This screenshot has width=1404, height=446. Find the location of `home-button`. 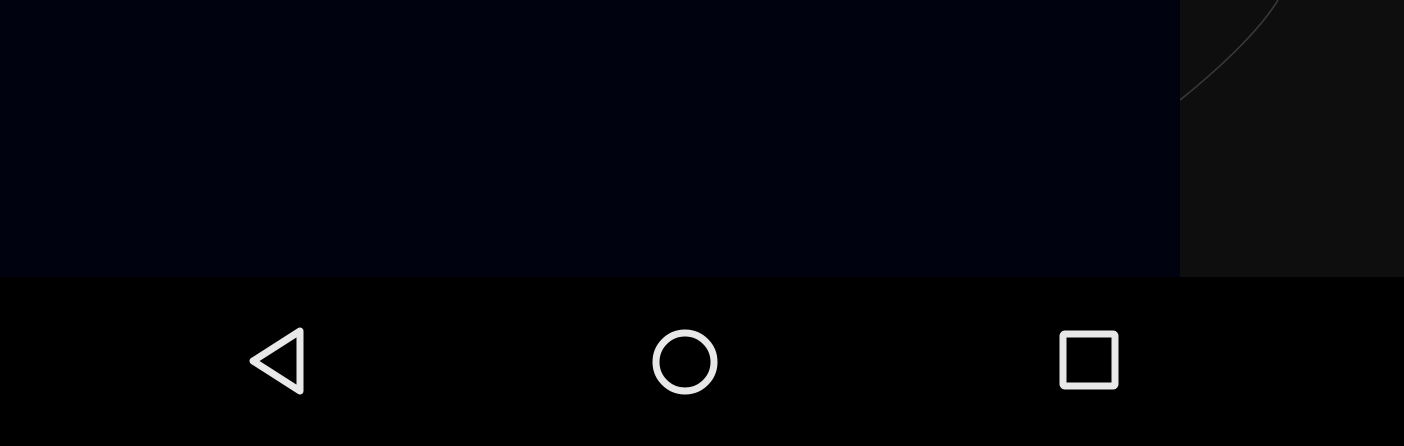

home-button is located at coordinates (685, 361).